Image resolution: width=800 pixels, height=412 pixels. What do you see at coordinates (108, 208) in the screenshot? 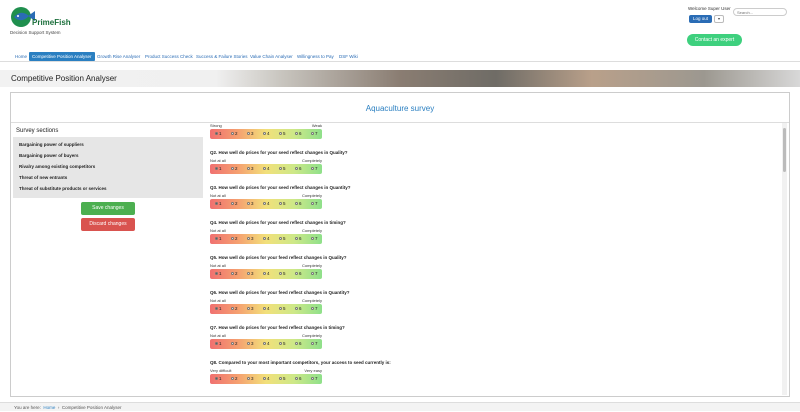
I see `save-button: Save changes` at bounding box center [108, 208].